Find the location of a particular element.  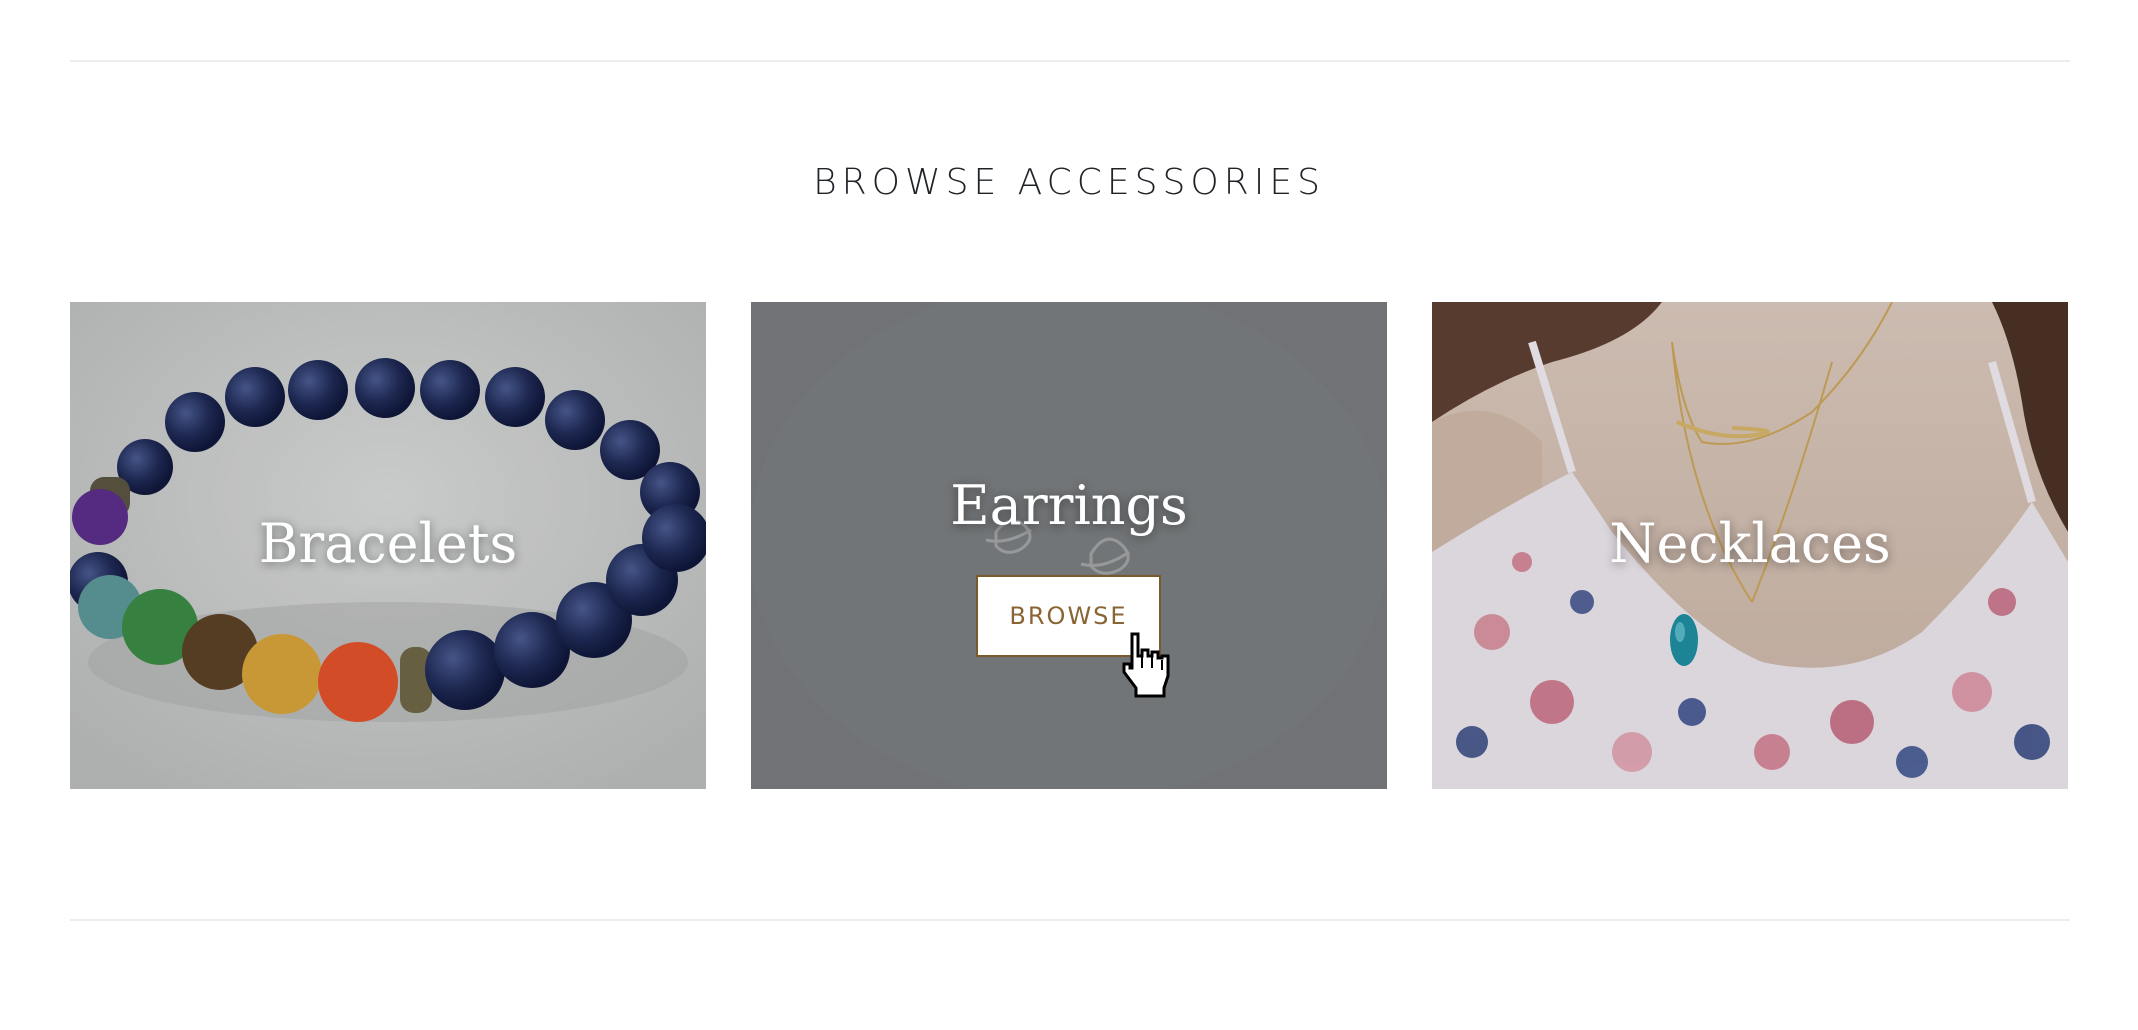

tile-bracelets: Bracelets is located at coordinates (388, 545).